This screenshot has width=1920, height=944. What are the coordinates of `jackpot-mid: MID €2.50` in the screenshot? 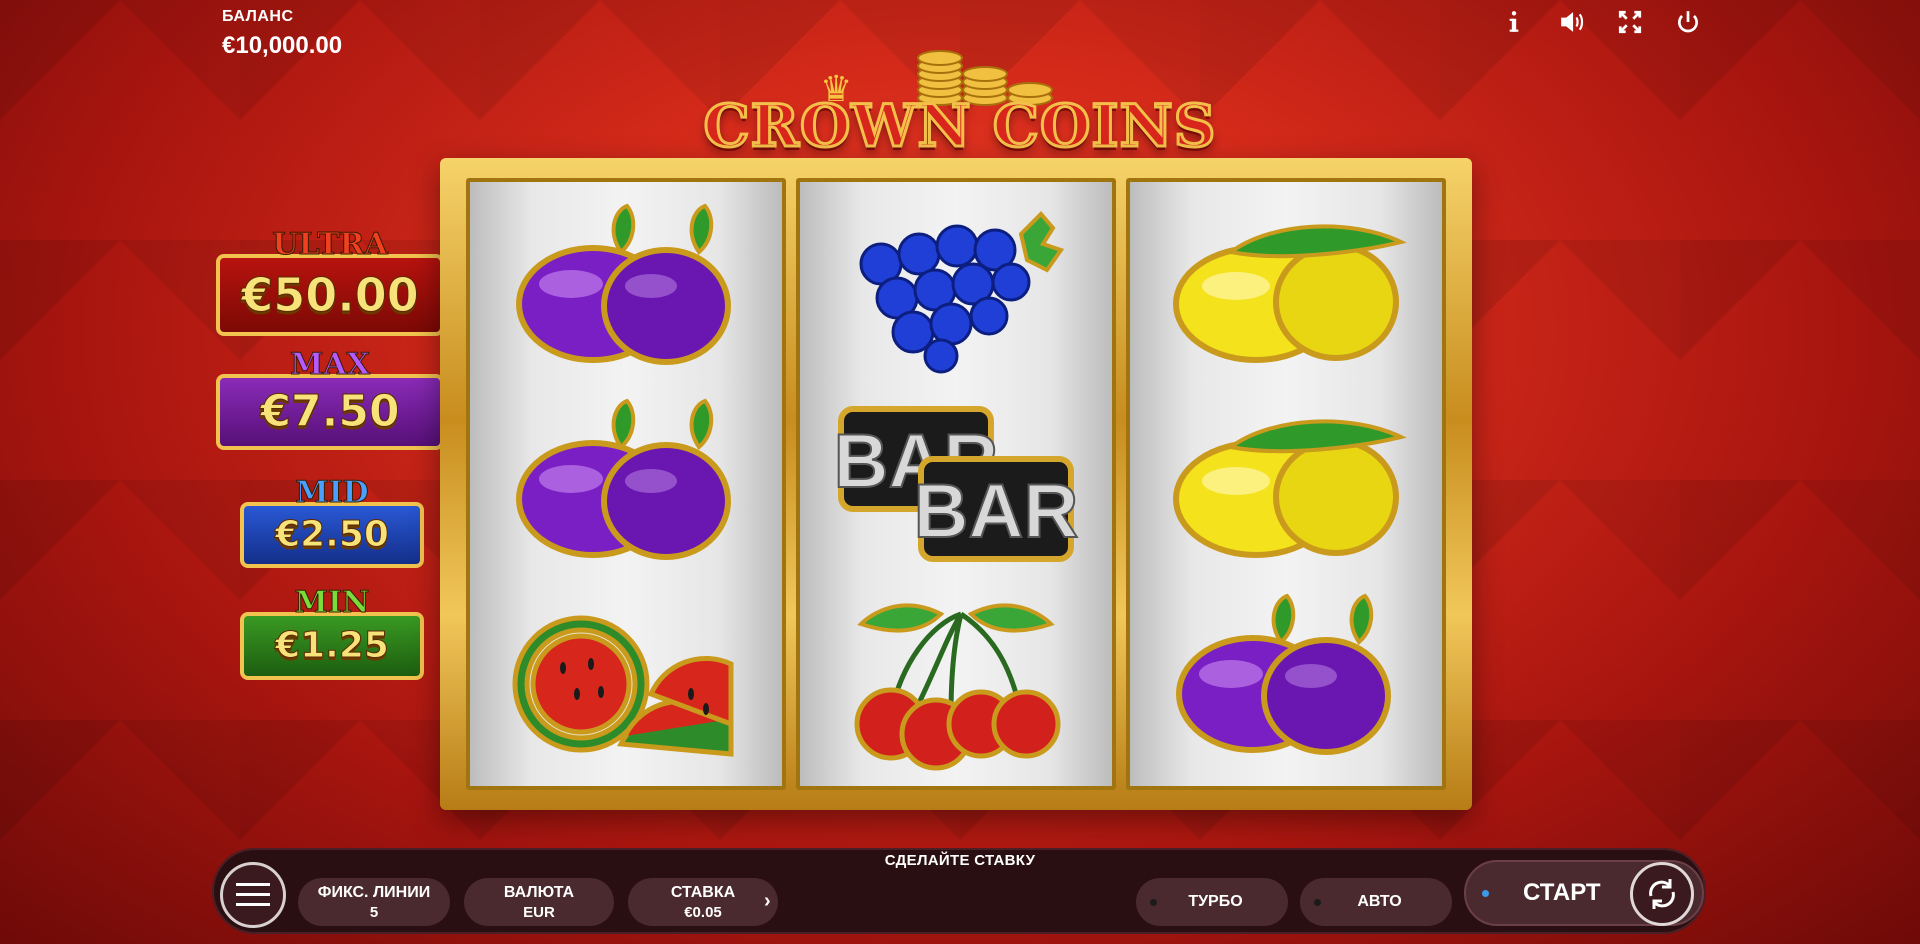 It's located at (332, 522).